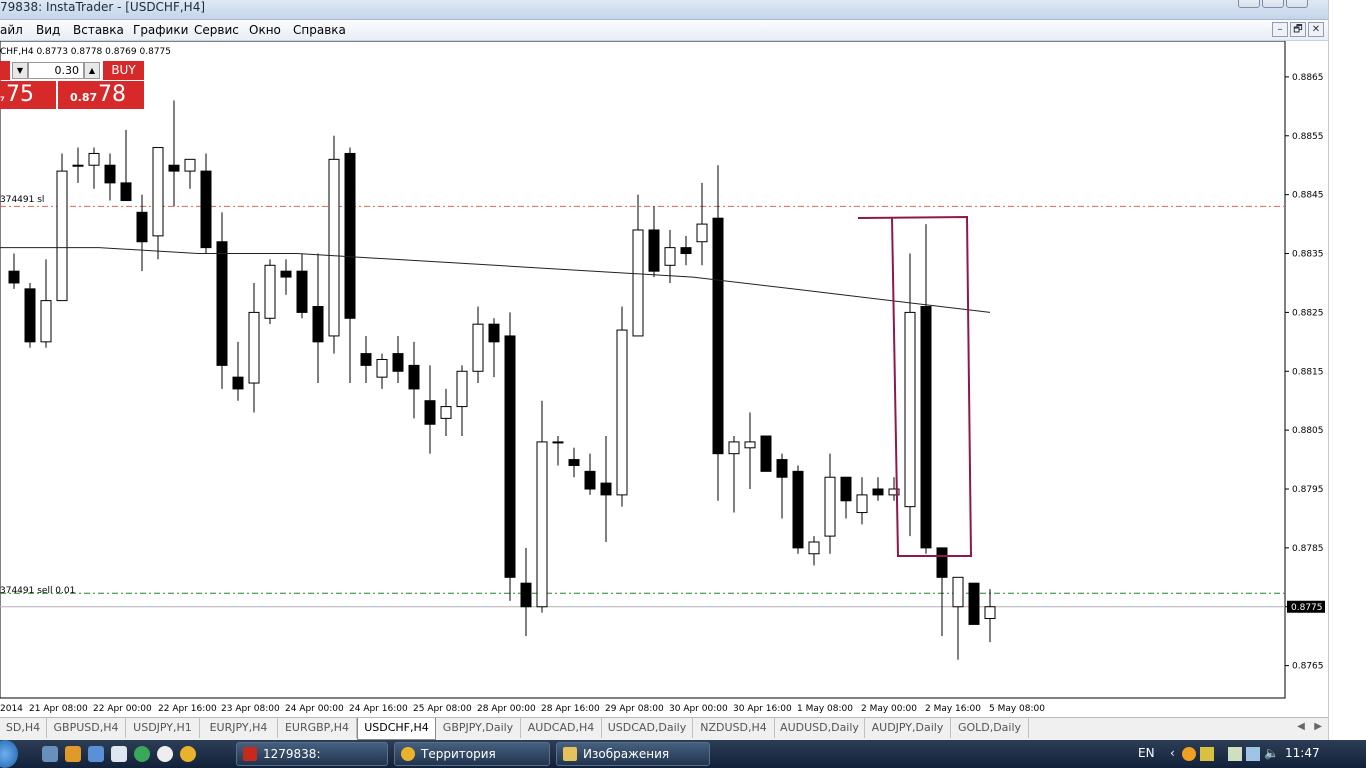 The width and height of the screenshot is (1366, 768). I want to click on tab-scroll-arrows-icon: ◀ ▶, so click(1309, 726).